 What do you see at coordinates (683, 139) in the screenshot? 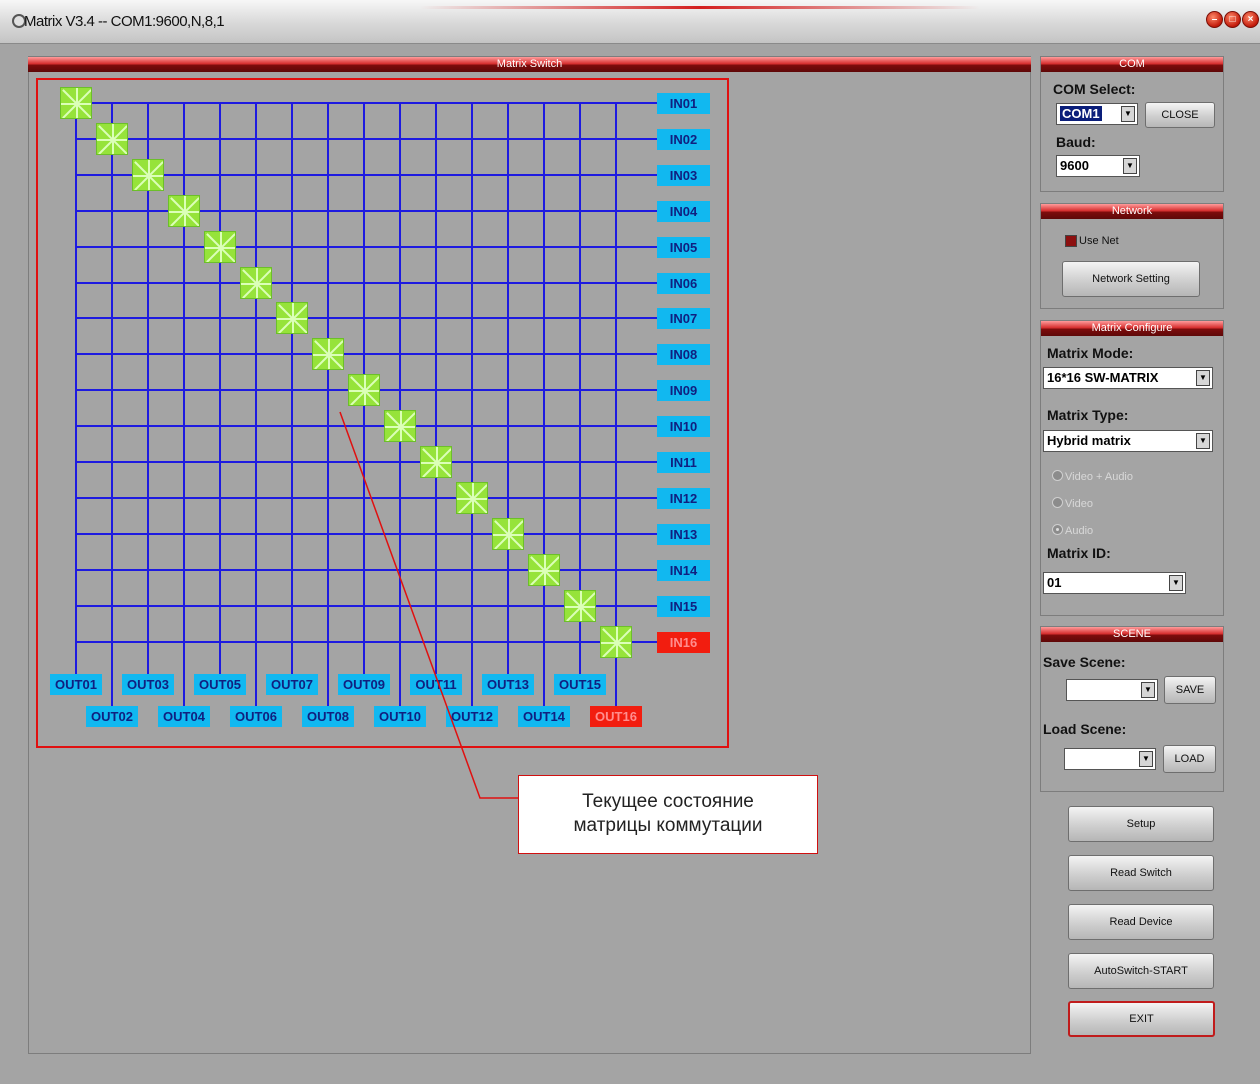
I see `input-label-in02: IN02` at bounding box center [683, 139].